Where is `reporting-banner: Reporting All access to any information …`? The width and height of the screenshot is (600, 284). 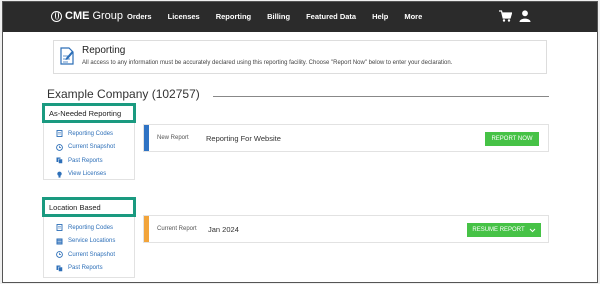 reporting-banner: Reporting All access to any information … is located at coordinates (300, 57).